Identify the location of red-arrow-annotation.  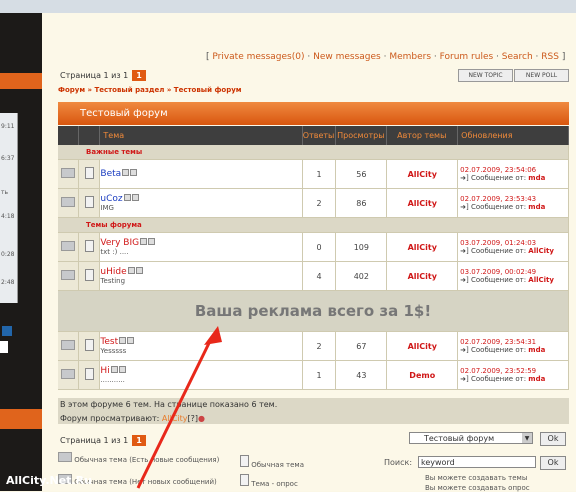
(179, 407).